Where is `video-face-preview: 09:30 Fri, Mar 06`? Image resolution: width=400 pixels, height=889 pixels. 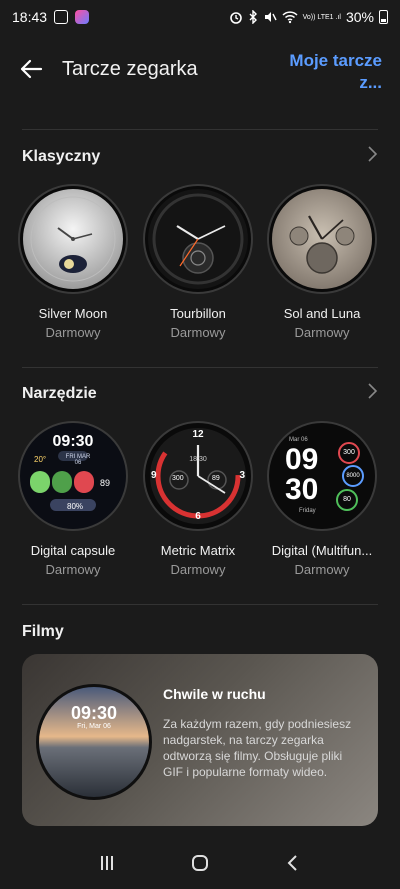
video-face-preview: 09:30 Fri, Mar 06 is located at coordinates (94, 742).